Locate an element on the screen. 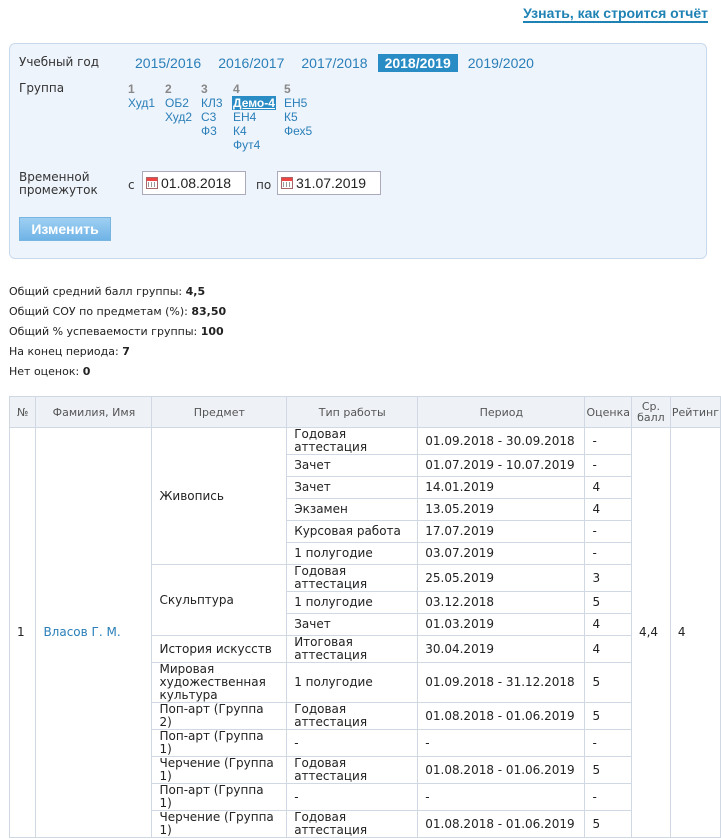 This screenshot has width=721, height=840. group-link: Демо-4 is located at coordinates (254, 103).